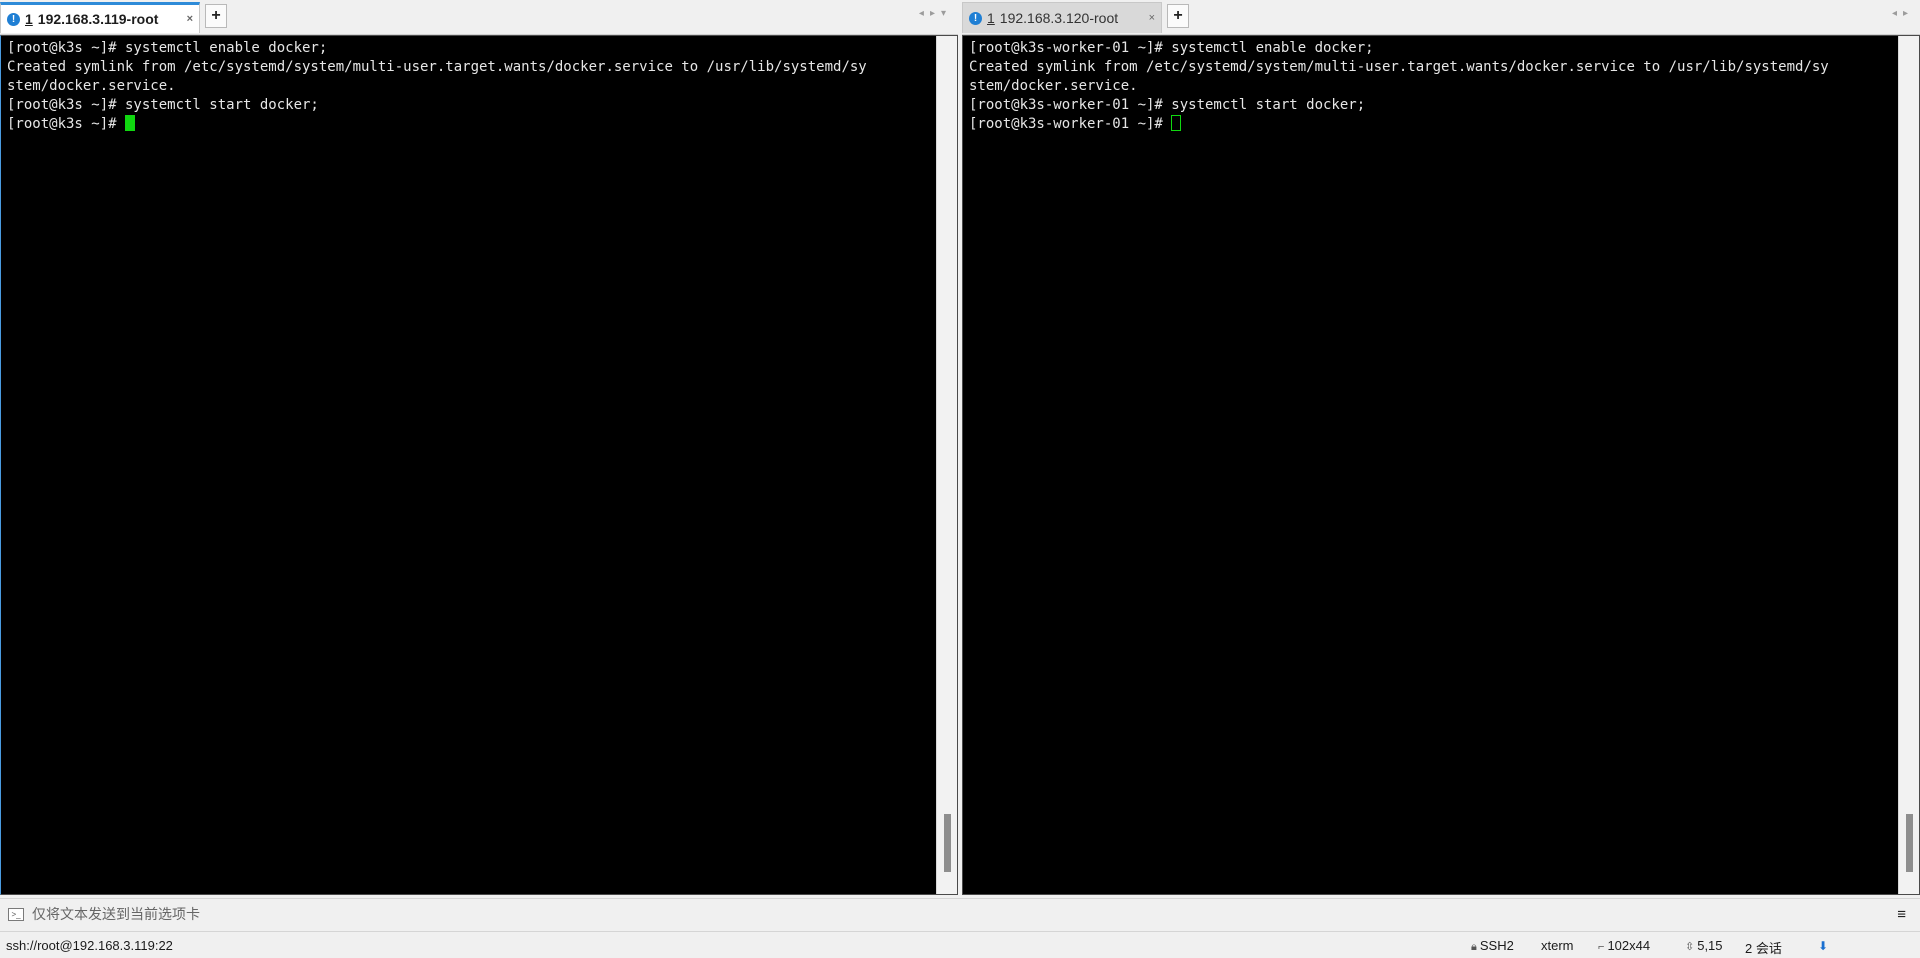  I want to click on tab-session-120: ! 1 192.168.3.120-root ×, so click(1062, 17).